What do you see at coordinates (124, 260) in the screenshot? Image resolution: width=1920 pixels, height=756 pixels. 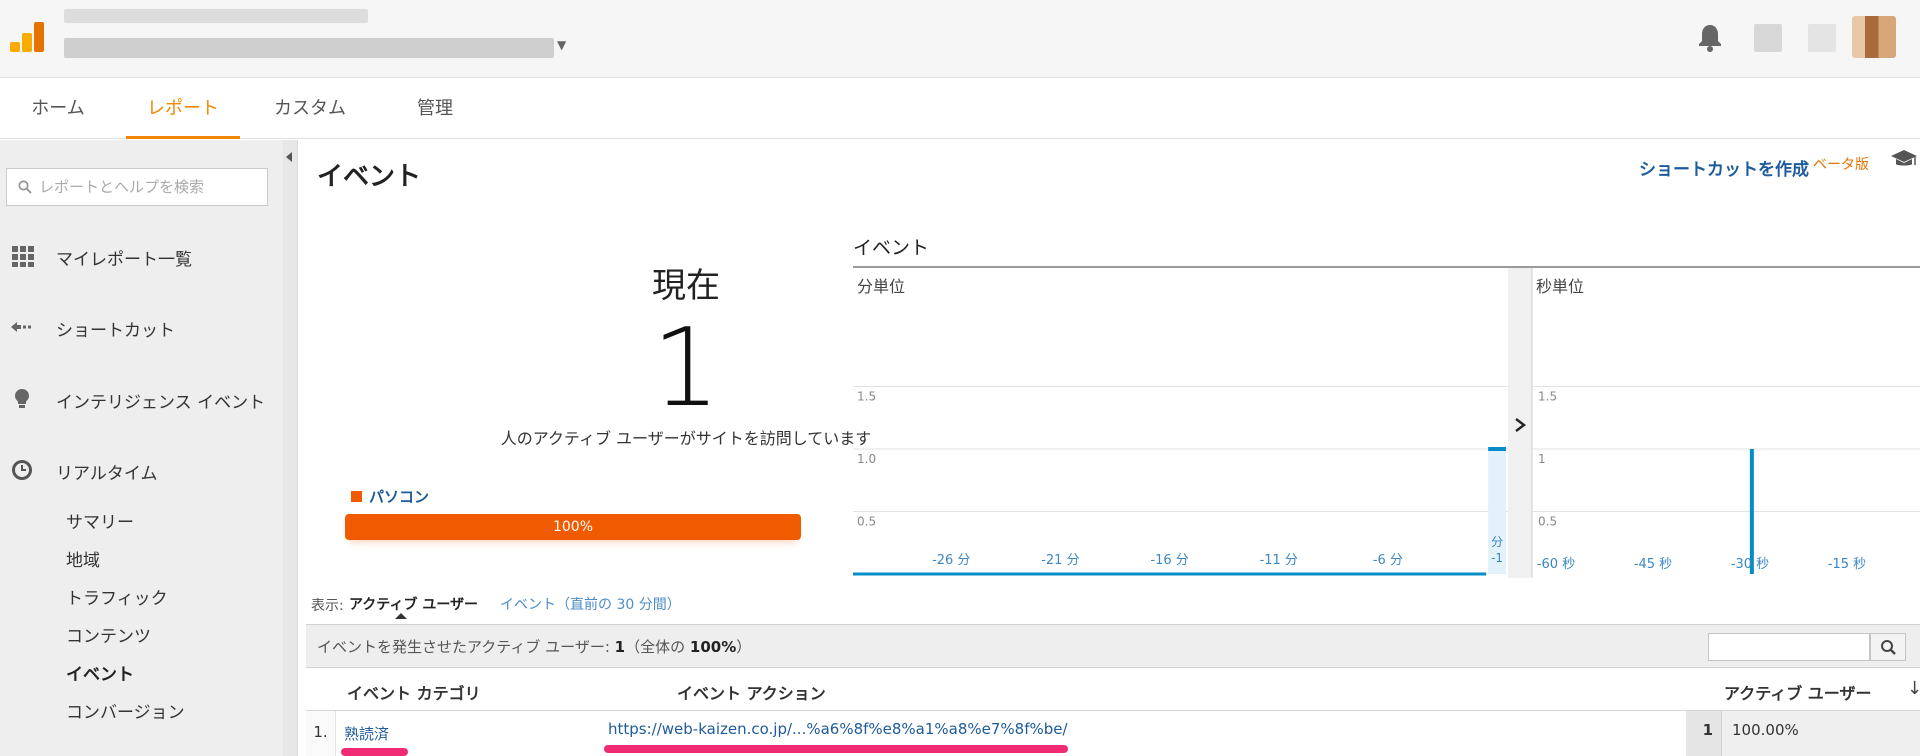 I see `sidebar-item-label: マイレポート一覧` at bounding box center [124, 260].